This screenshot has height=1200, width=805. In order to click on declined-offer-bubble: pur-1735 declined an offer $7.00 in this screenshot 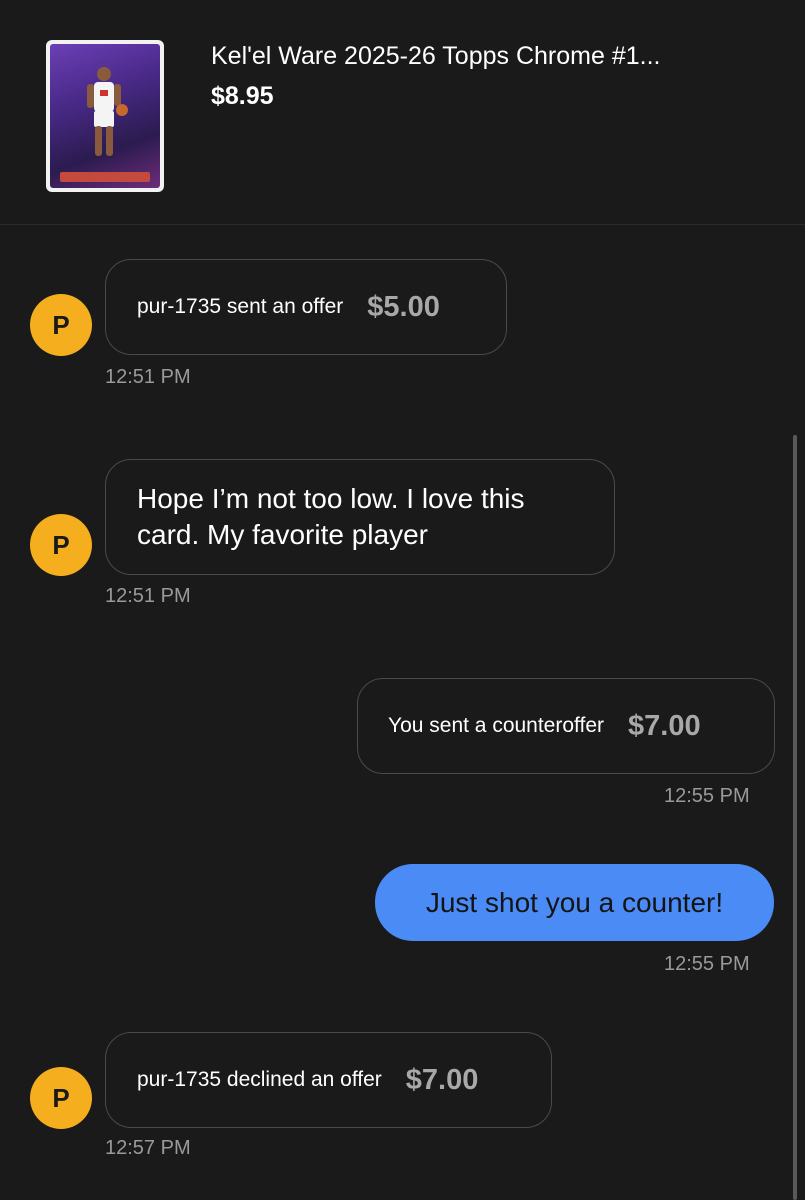, I will do `click(328, 1080)`.